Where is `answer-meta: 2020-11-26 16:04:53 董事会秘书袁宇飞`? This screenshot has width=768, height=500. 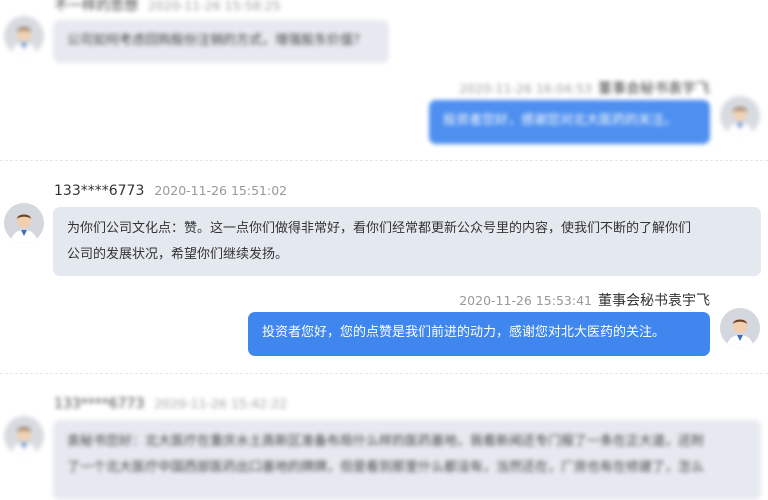
answer-meta: 2020-11-26 16:04:53 董事会秘书袁宇飞 is located at coordinates (584, 88).